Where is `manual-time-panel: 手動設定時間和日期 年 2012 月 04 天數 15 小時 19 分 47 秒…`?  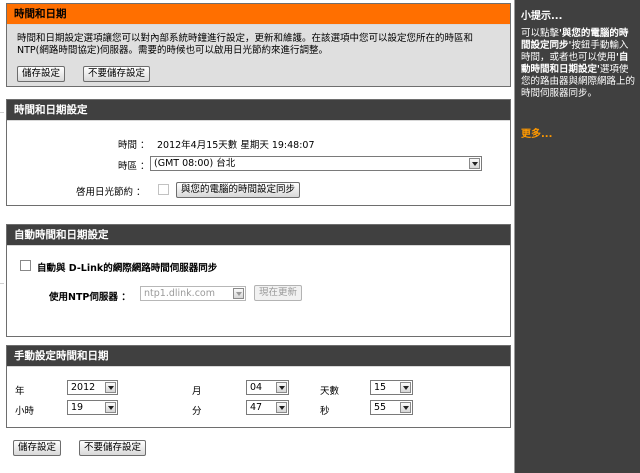 manual-time-panel: 手動設定時間和日期 年 2012 月 04 天數 15 小時 19 分 47 秒… is located at coordinates (258, 386).